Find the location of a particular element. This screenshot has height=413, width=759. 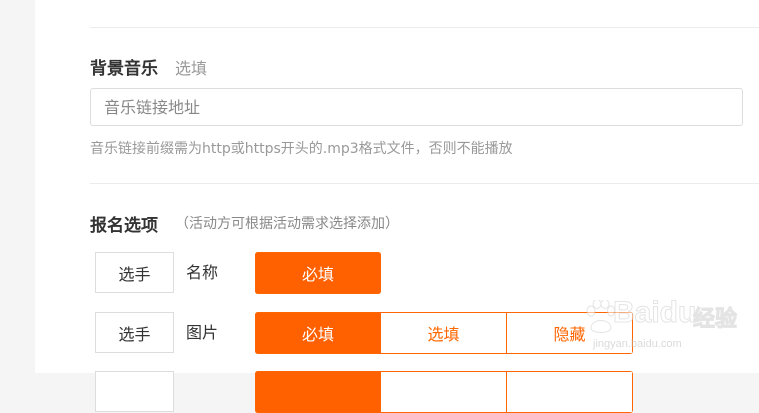

hidden-option-button is located at coordinates (570, 392).